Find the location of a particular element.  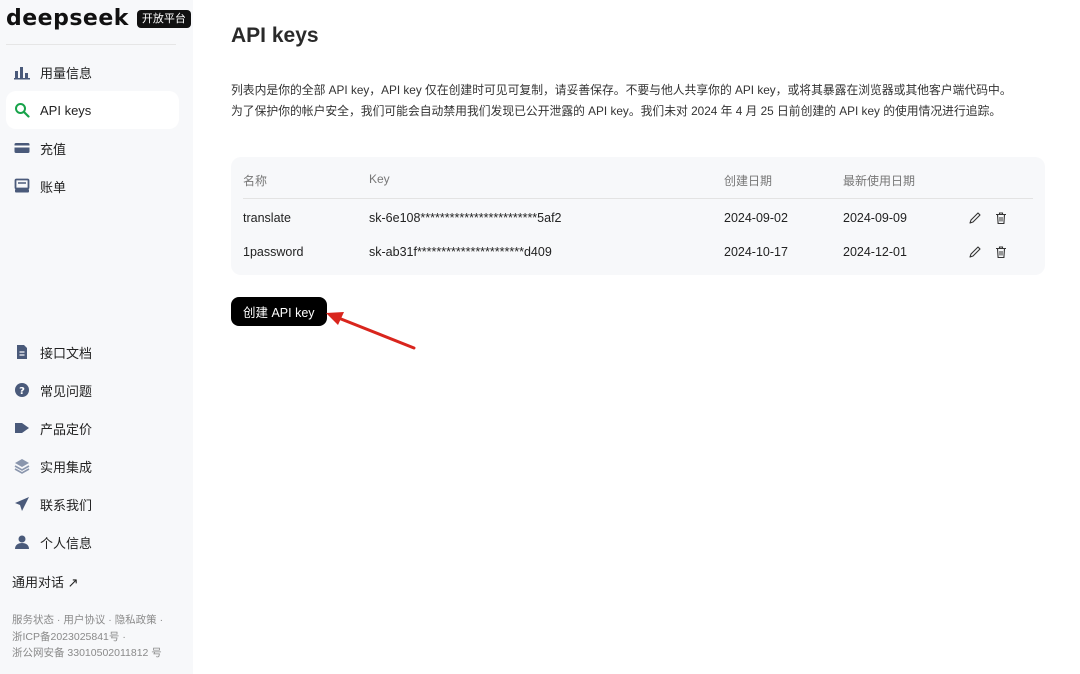

layers-icon is located at coordinates (22, 466).